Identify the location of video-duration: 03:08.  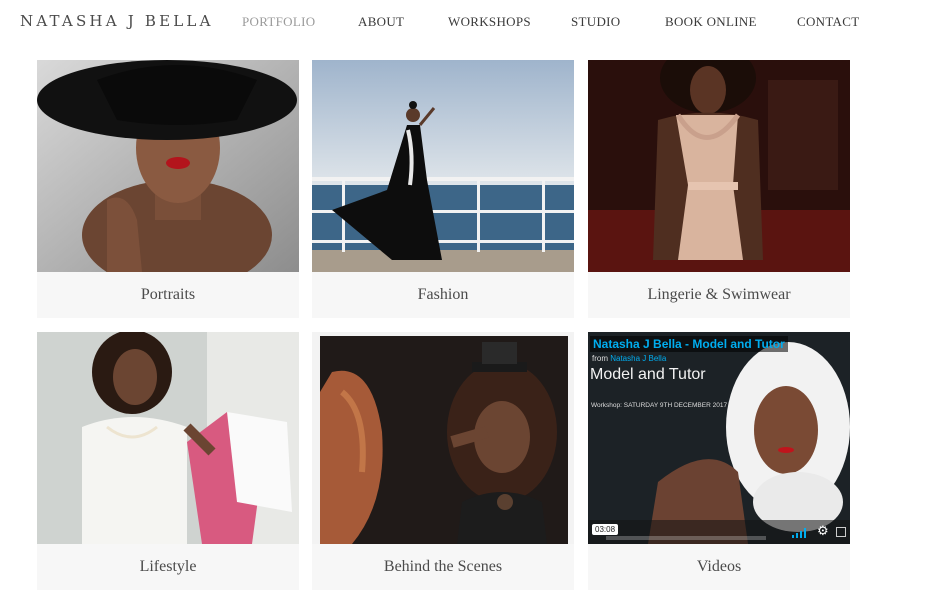
(605, 529).